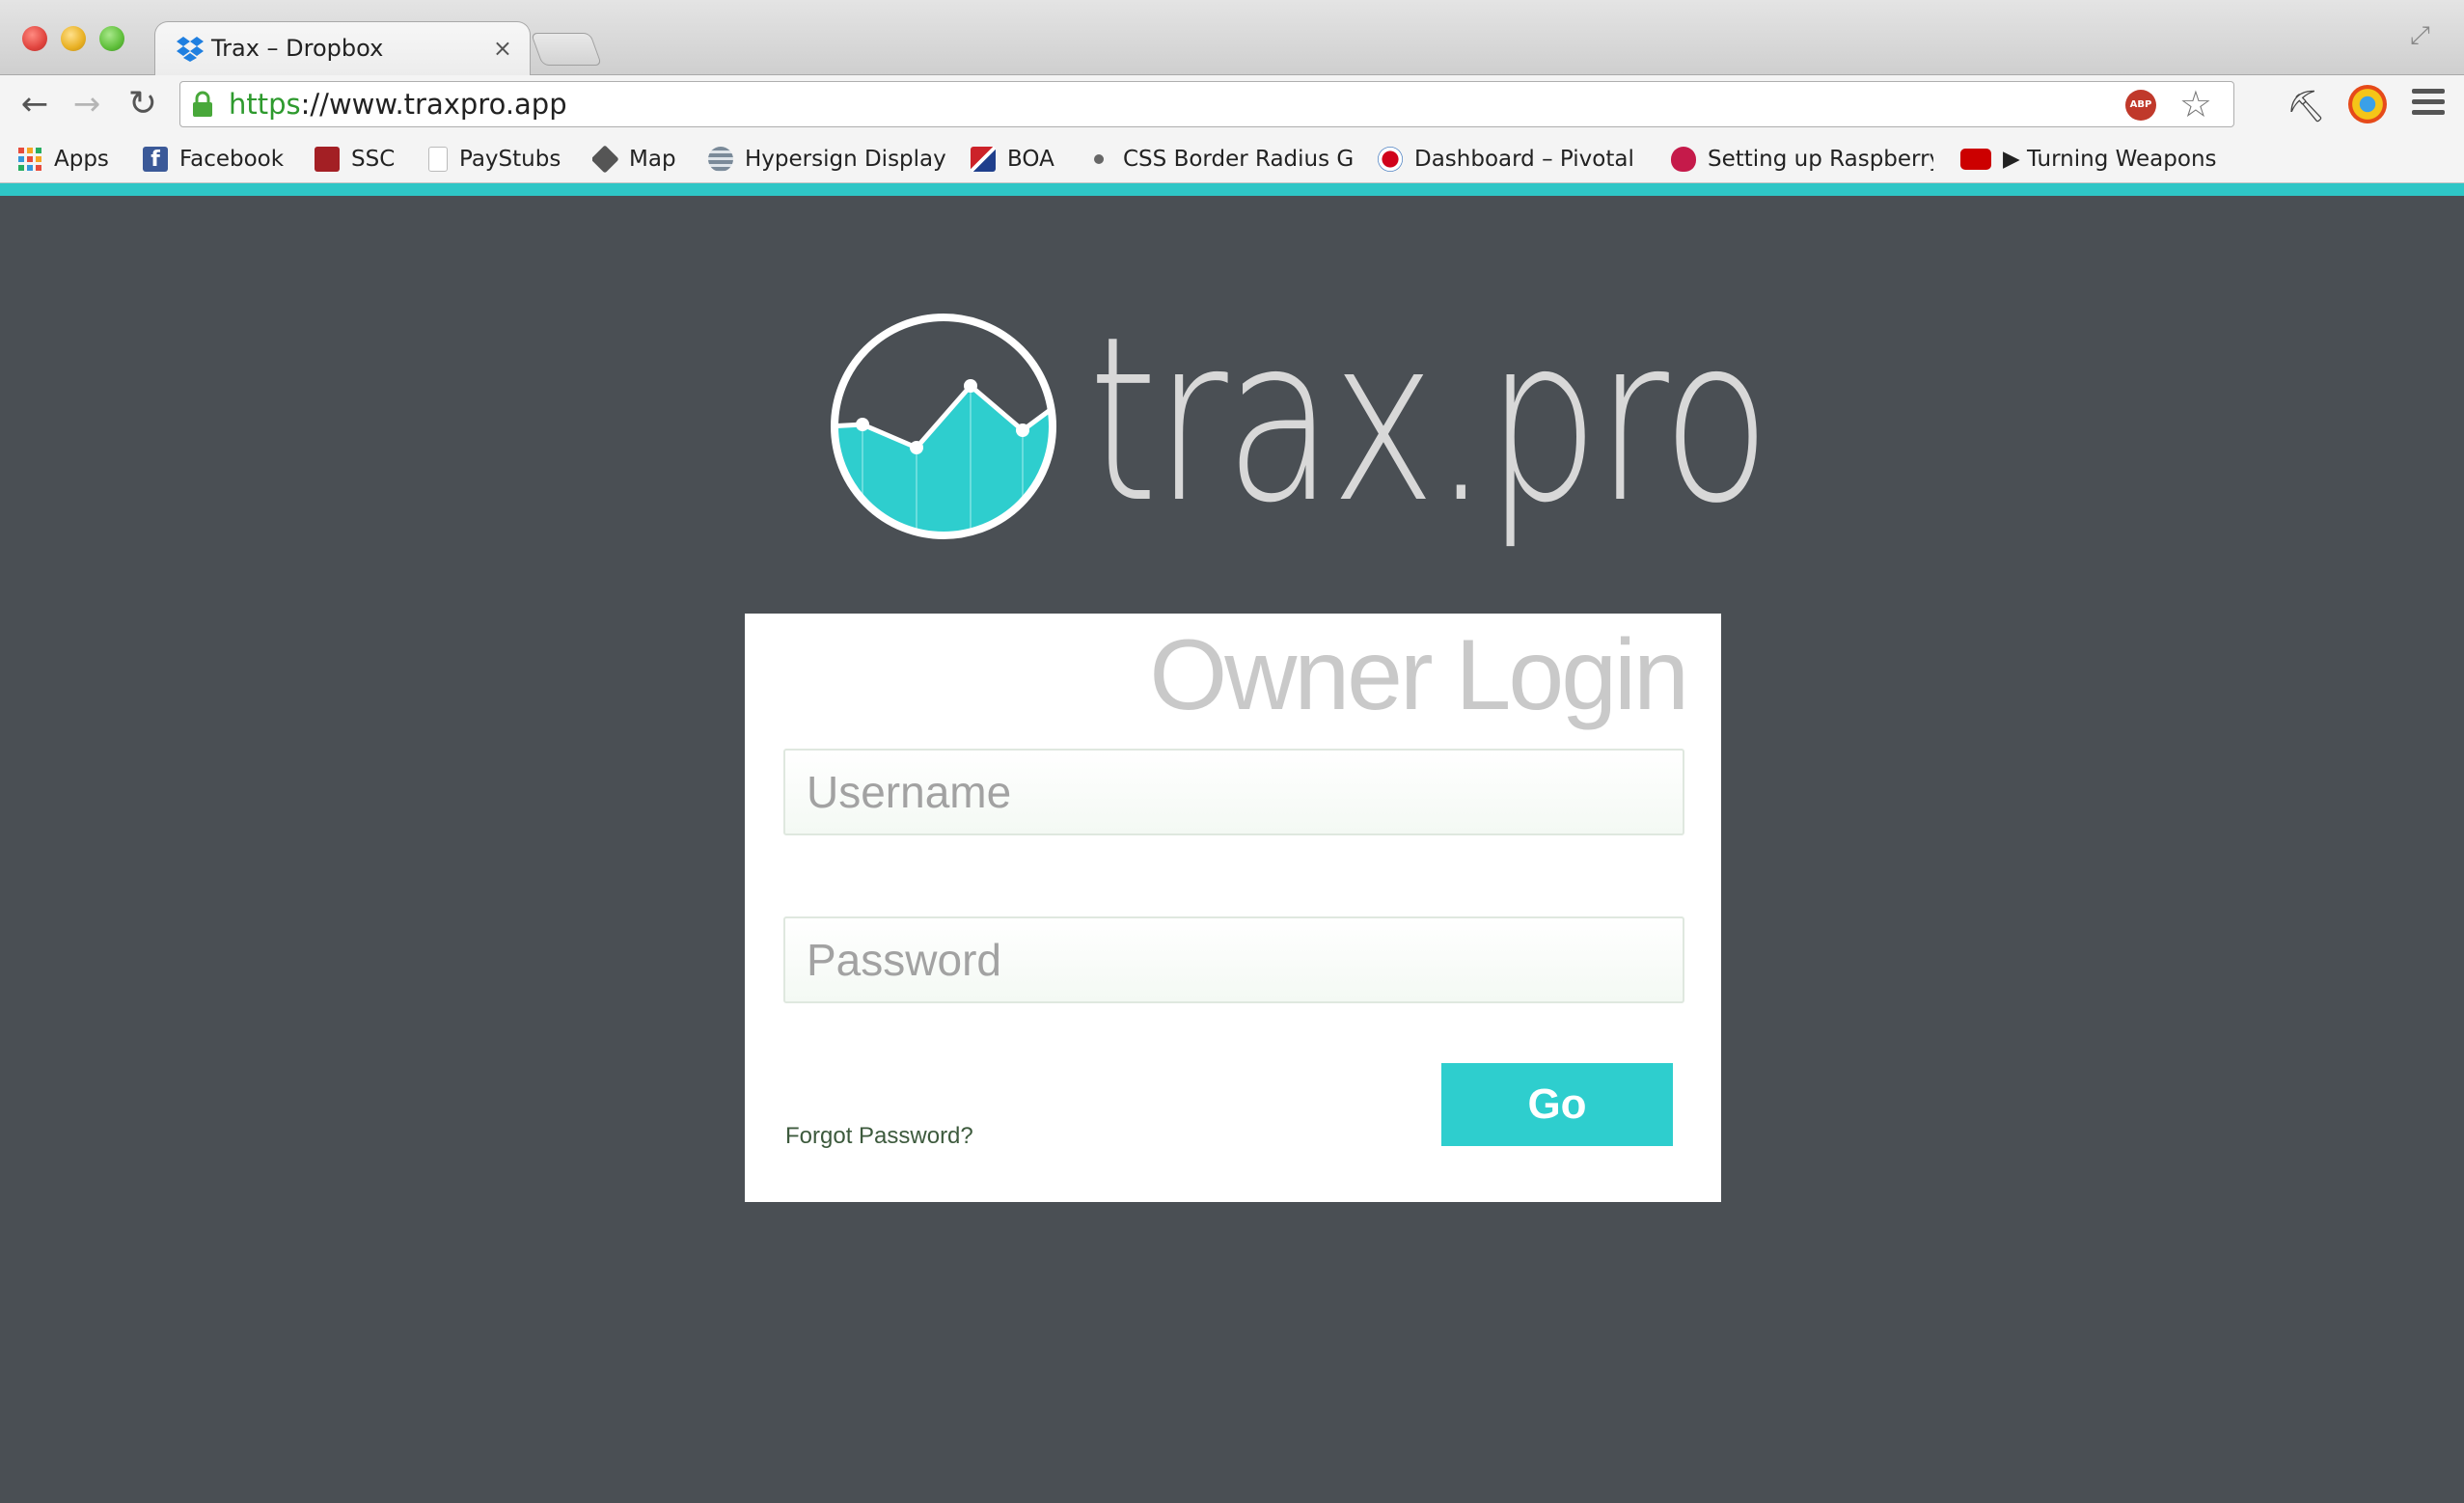 The width and height of the screenshot is (2464, 1503). I want to click on bookmark-label: CSS Border Radius G, so click(1238, 159).